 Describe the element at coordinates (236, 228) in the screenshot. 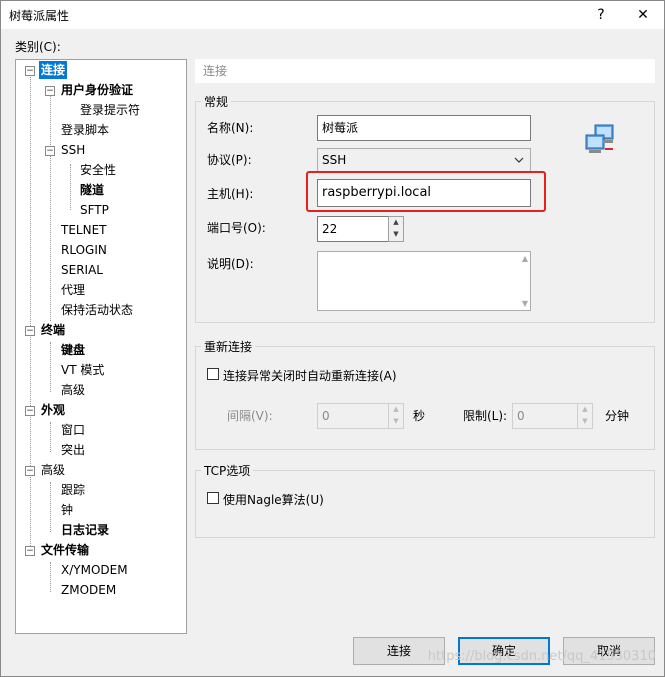

I see `port-label: 端口号(O):` at that location.